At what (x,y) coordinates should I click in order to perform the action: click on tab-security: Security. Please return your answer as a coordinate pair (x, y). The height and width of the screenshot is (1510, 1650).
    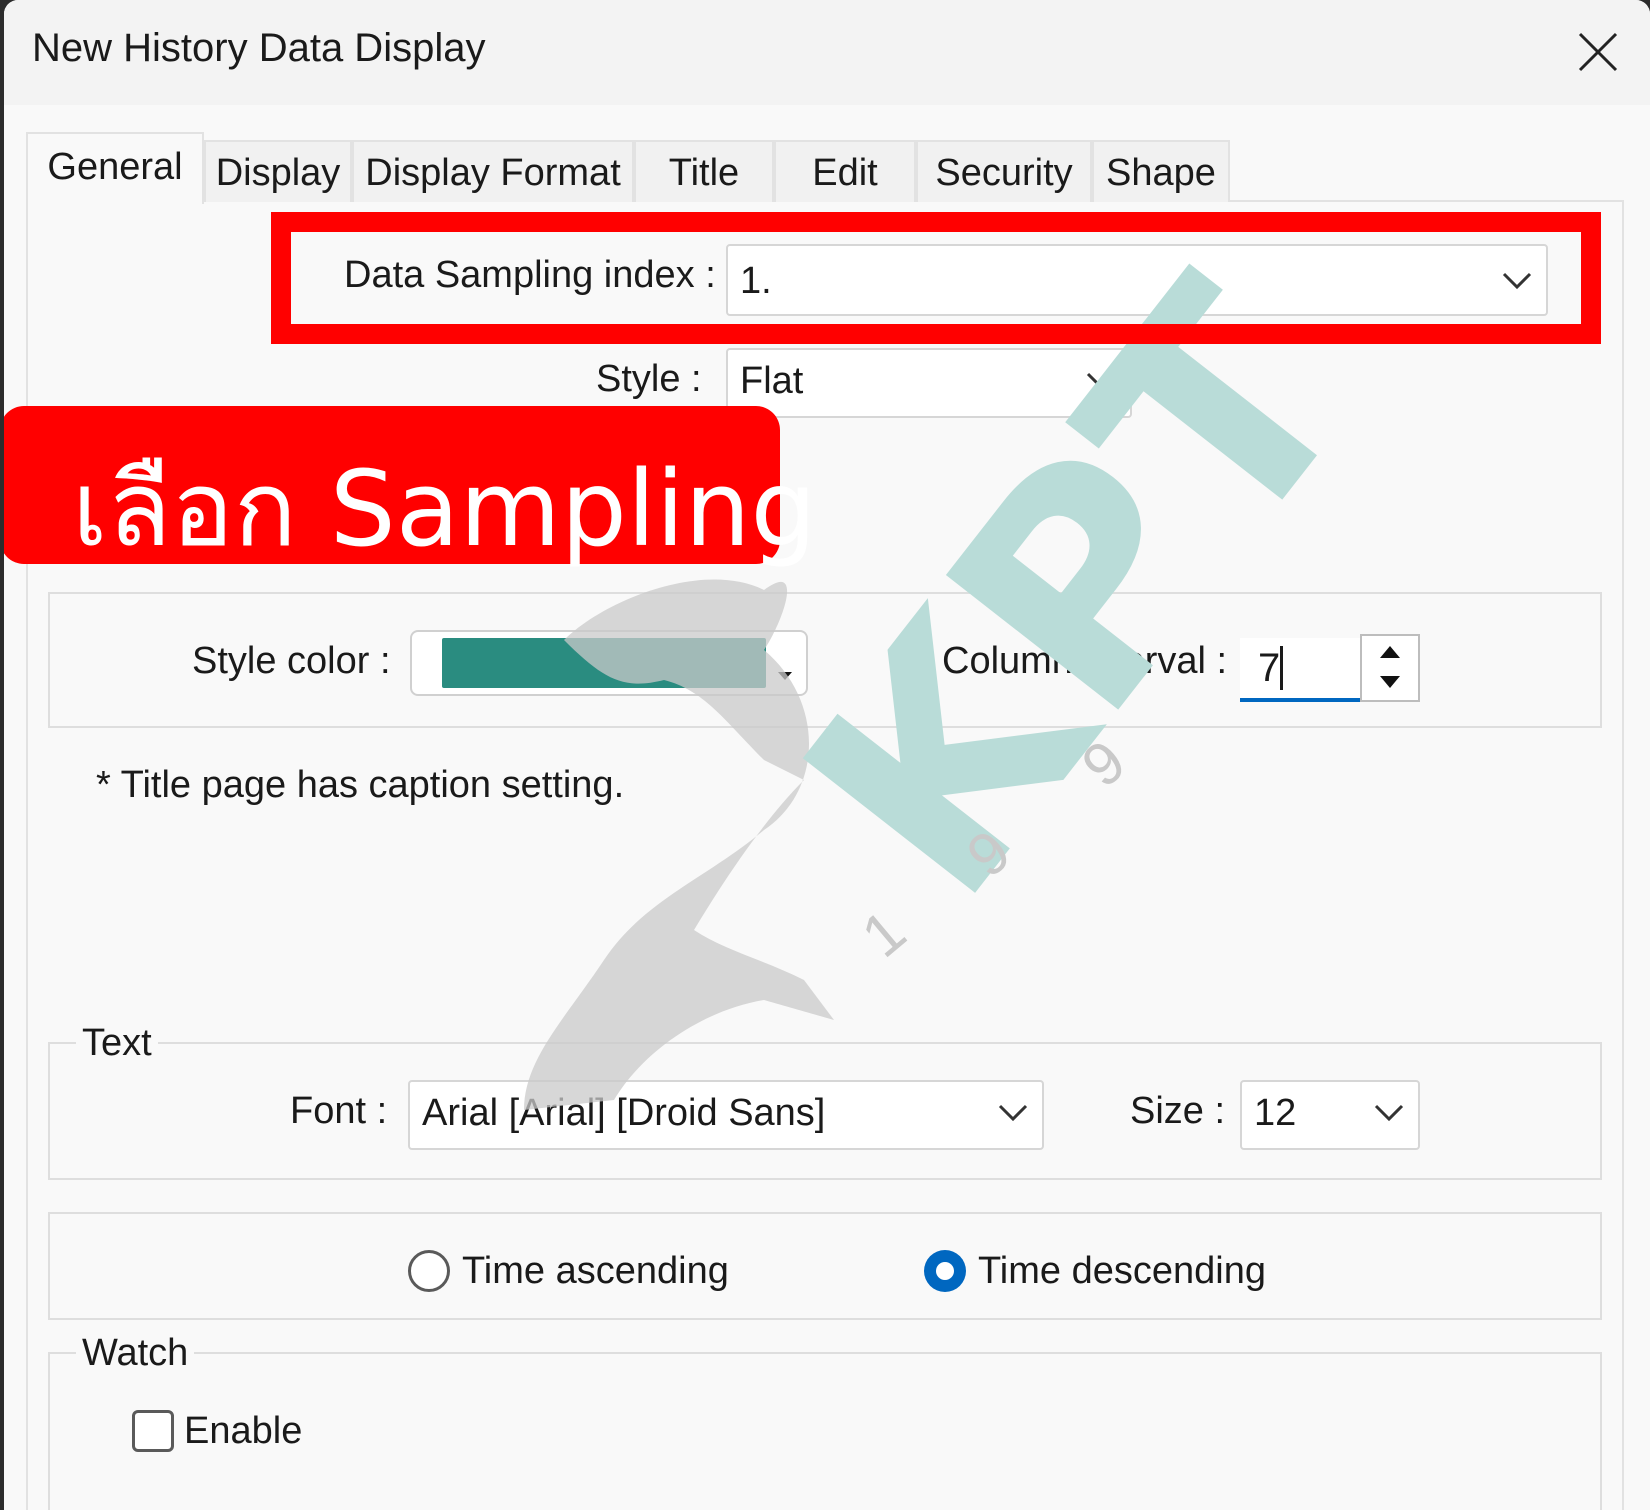
    Looking at the image, I should click on (1004, 171).